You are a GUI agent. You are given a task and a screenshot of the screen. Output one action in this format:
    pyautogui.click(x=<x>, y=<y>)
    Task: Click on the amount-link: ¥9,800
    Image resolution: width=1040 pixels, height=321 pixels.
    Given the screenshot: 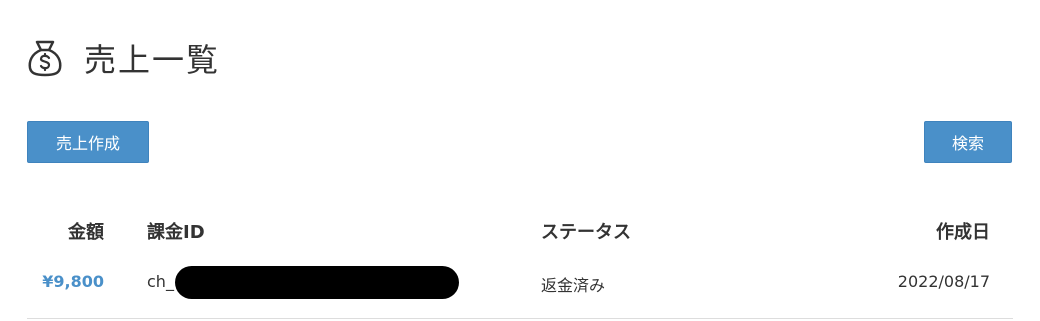 What is the action you would take?
    pyautogui.click(x=73, y=281)
    